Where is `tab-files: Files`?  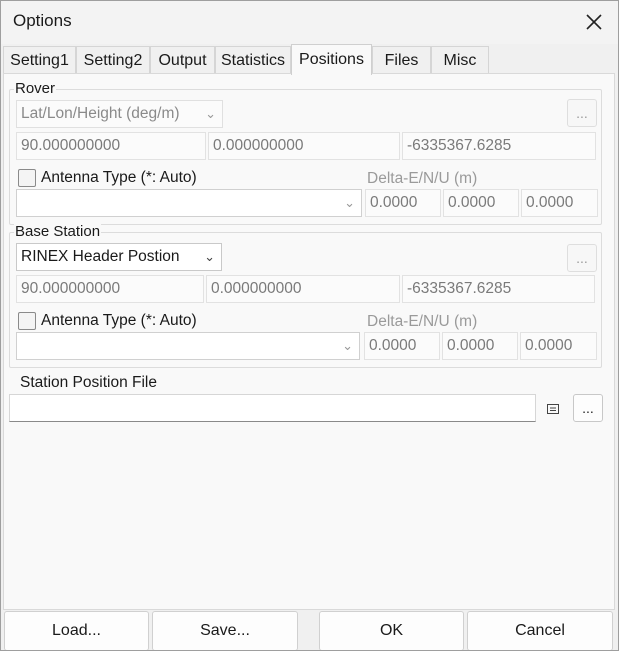 tab-files: Files is located at coordinates (401, 60).